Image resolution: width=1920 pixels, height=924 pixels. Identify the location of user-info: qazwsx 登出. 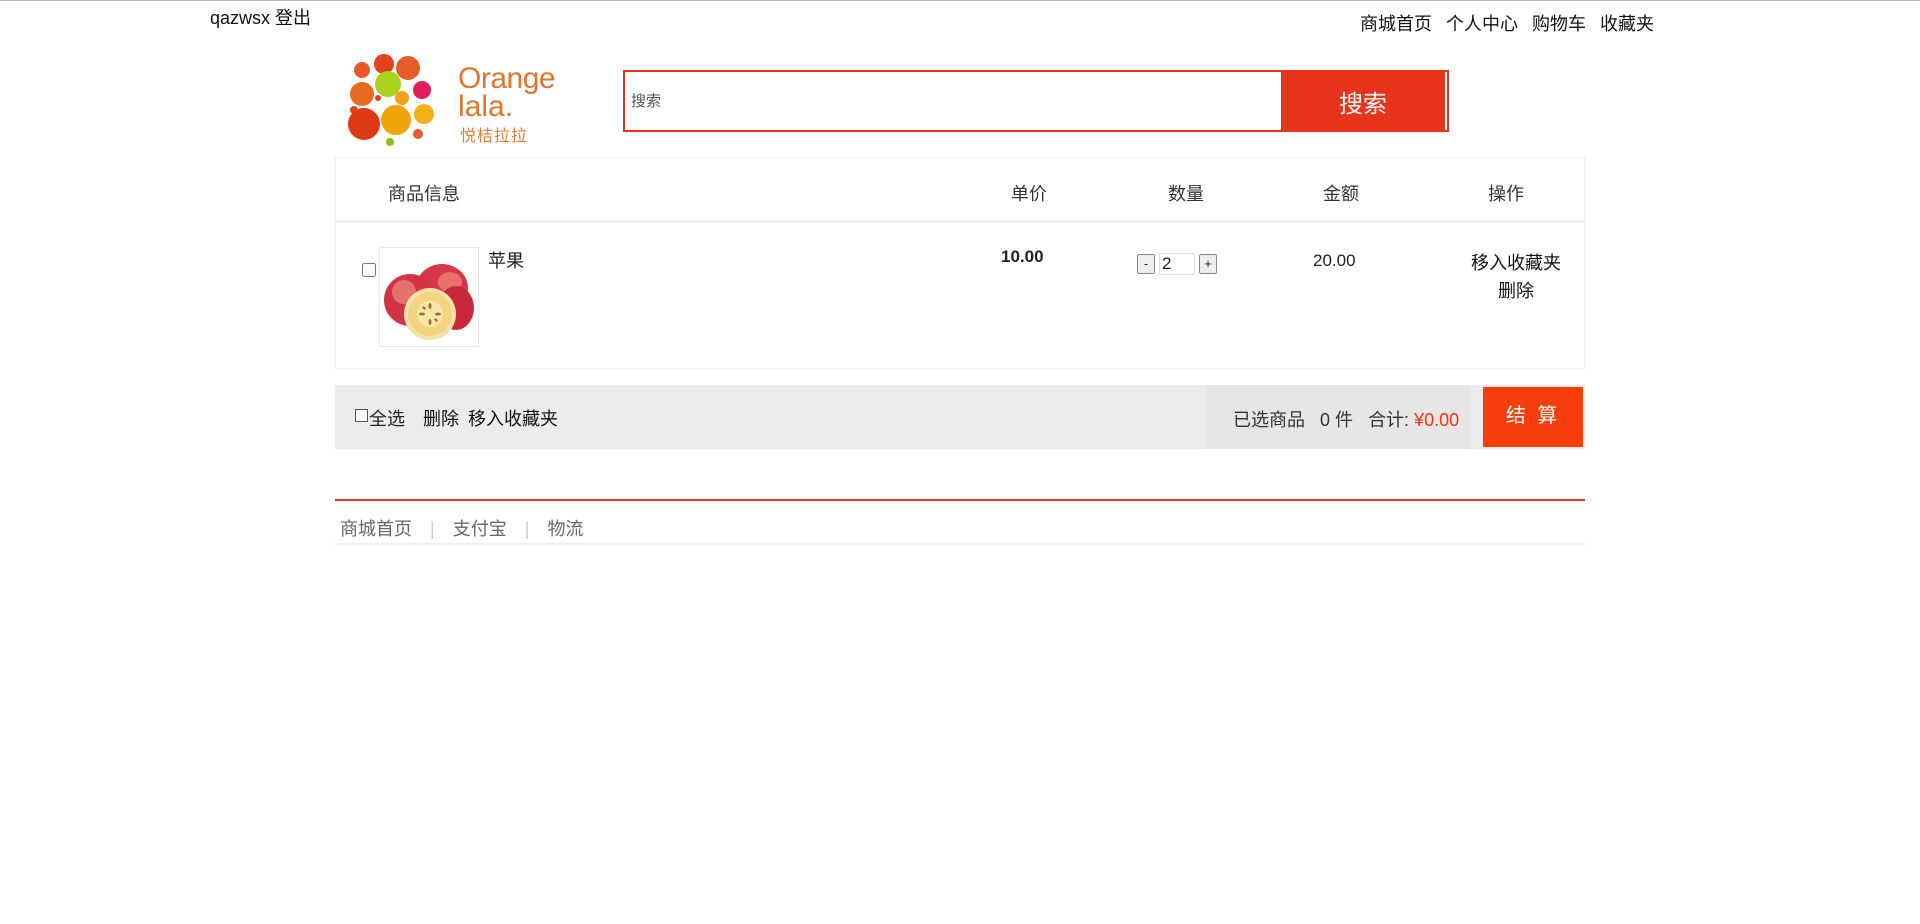
(260, 17).